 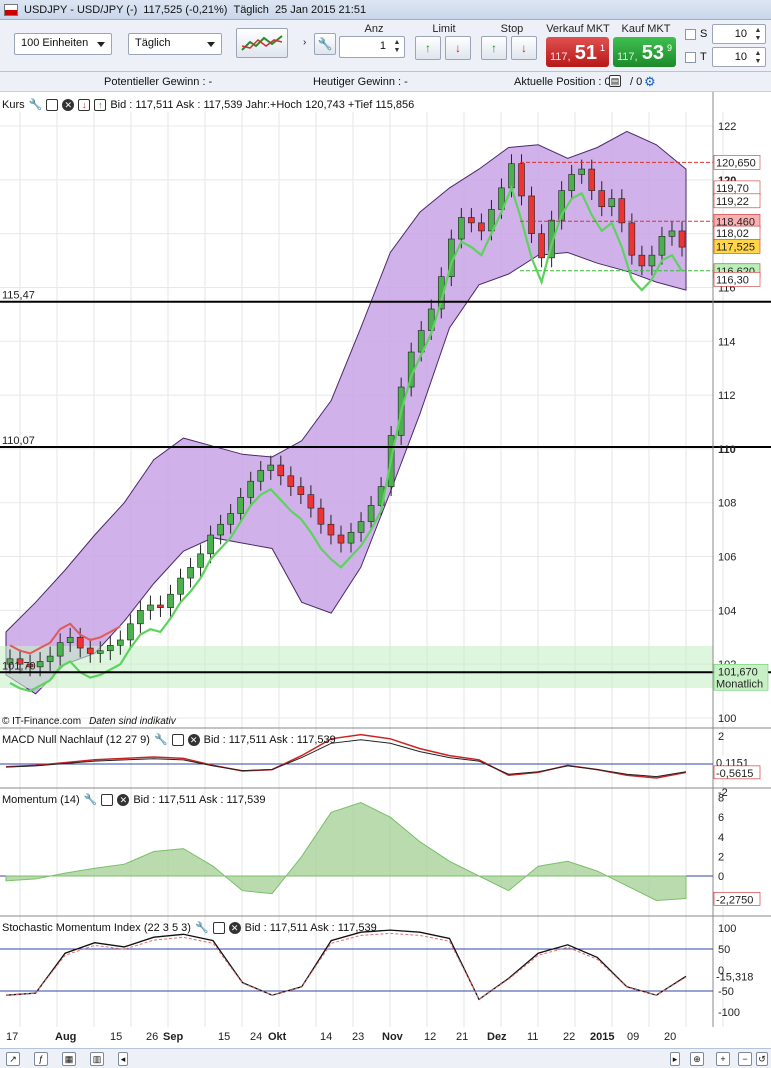 I want to click on price-axis-label: 104, so click(x=727, y=611).